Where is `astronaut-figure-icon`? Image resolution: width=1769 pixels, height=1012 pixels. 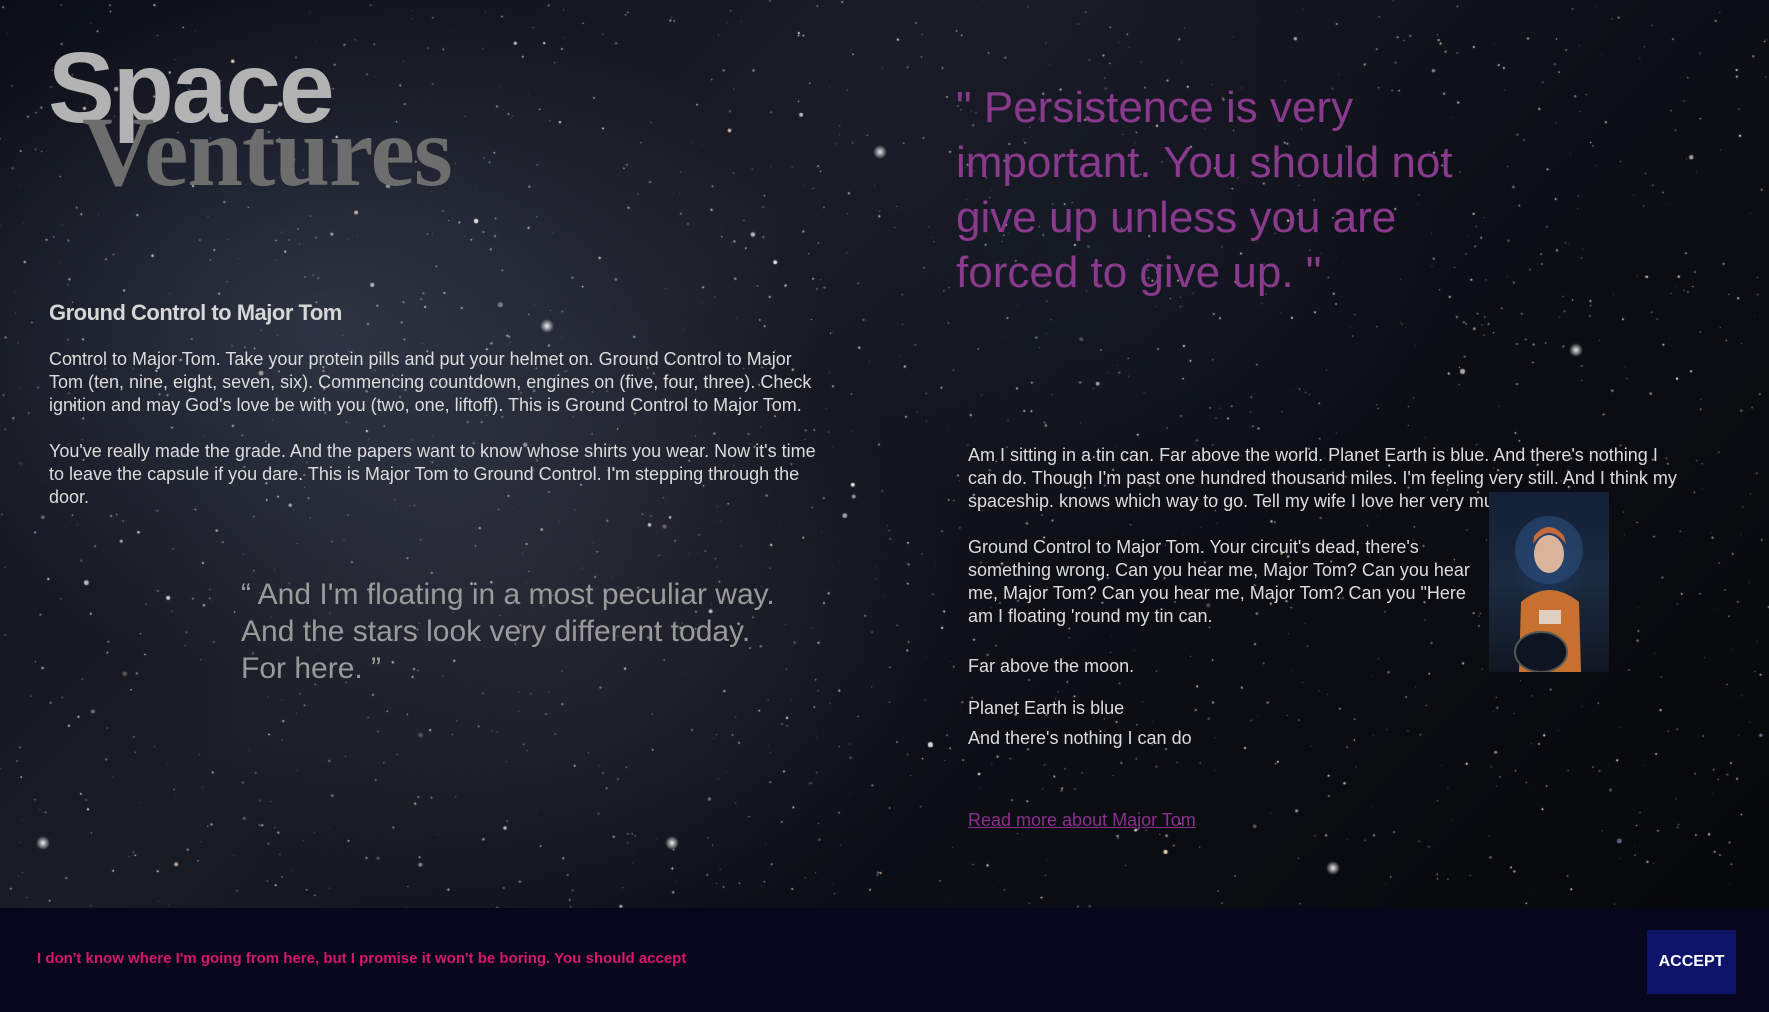
astronaut-figure-icon is located at coordinates (1548, 594).